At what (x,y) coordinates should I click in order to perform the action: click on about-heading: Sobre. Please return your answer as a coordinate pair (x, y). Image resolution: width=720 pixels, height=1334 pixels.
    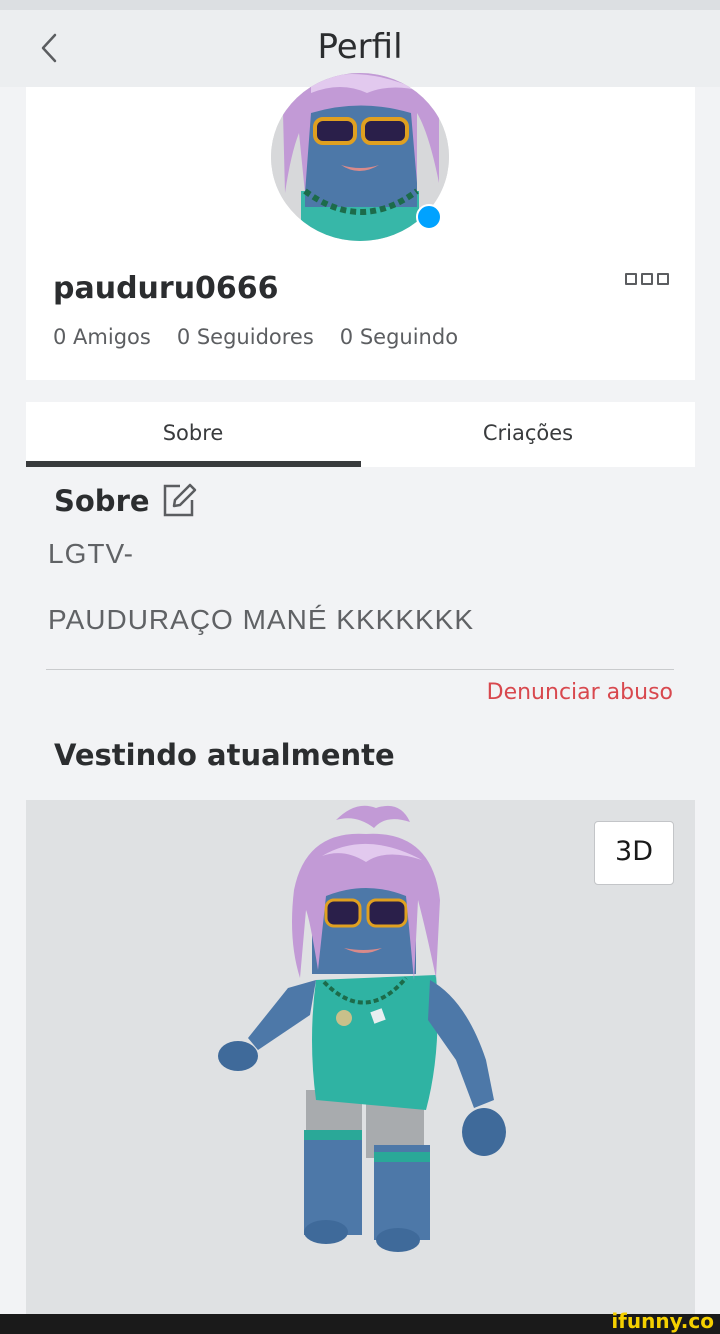
    Looking at the image, I should click on (102, 501).